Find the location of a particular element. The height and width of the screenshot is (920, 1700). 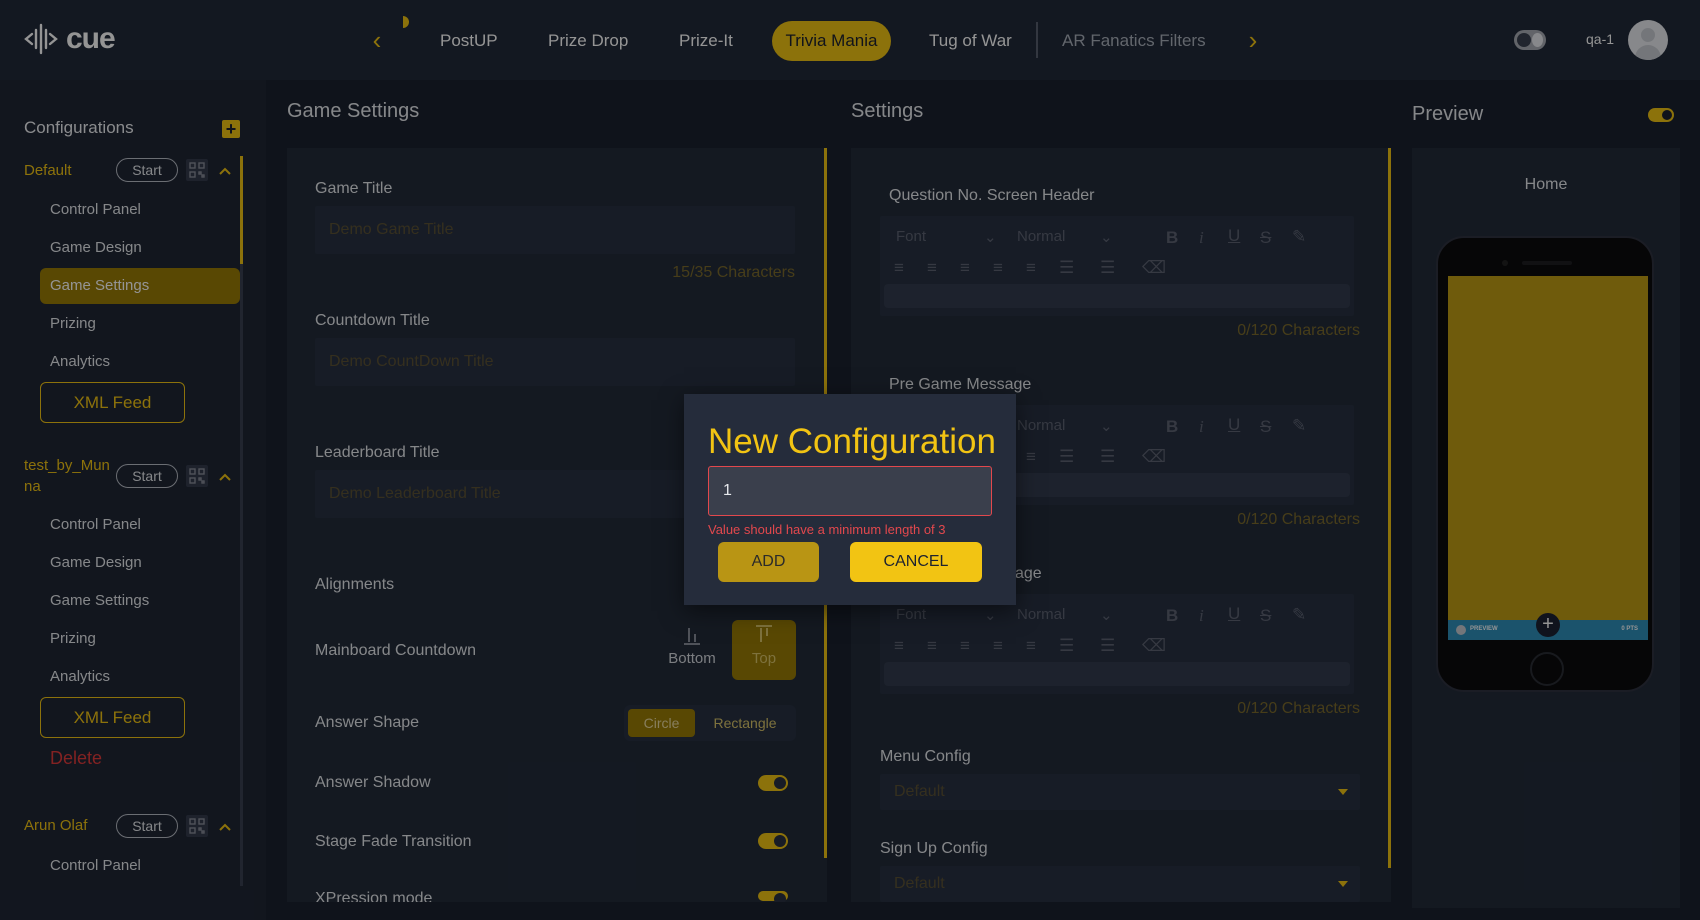

cancel-button: CANCEL is located at coordinates (916, 562).